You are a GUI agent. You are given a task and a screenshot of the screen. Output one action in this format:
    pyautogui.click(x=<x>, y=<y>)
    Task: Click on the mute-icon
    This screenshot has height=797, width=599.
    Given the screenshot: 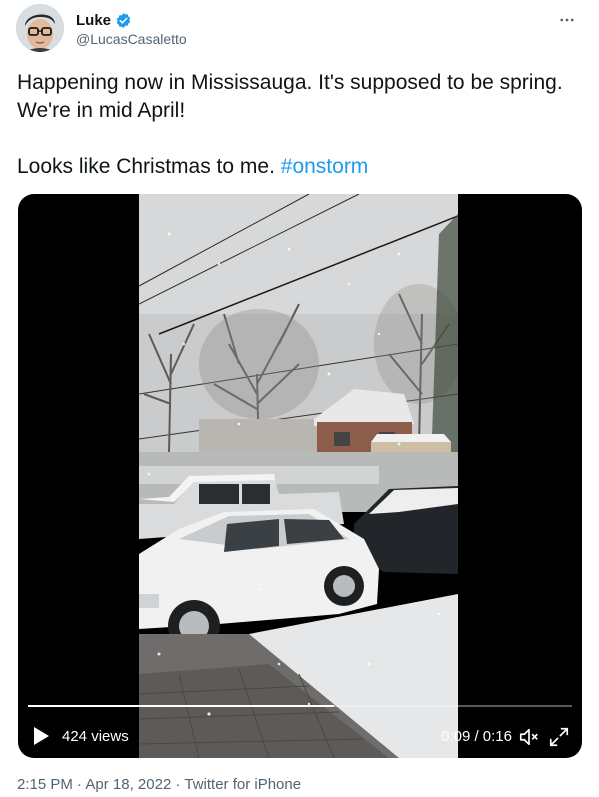 What is the action you would take?
    pyautogui.click(x=529, y=737)
    